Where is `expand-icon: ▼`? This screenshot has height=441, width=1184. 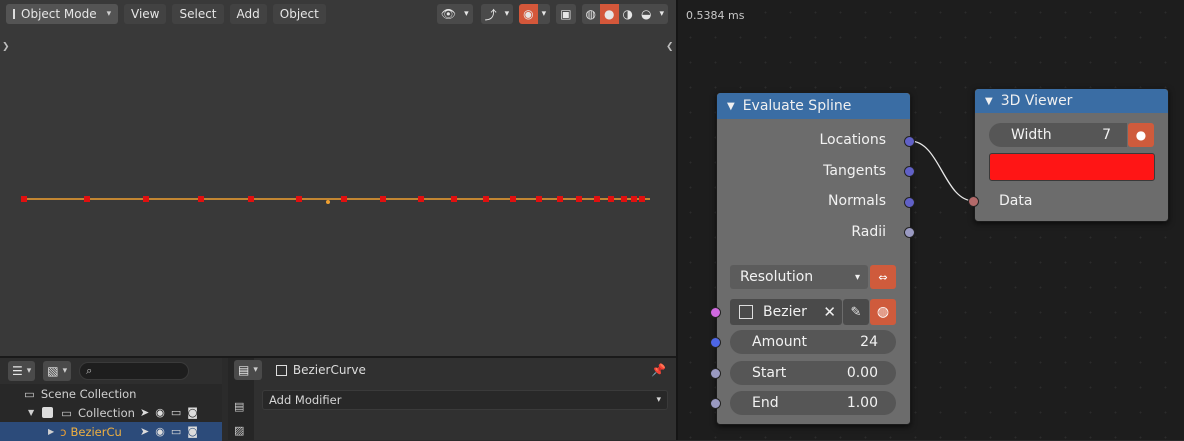
expand-icon: ▼ is located at coordinates (31, 412).